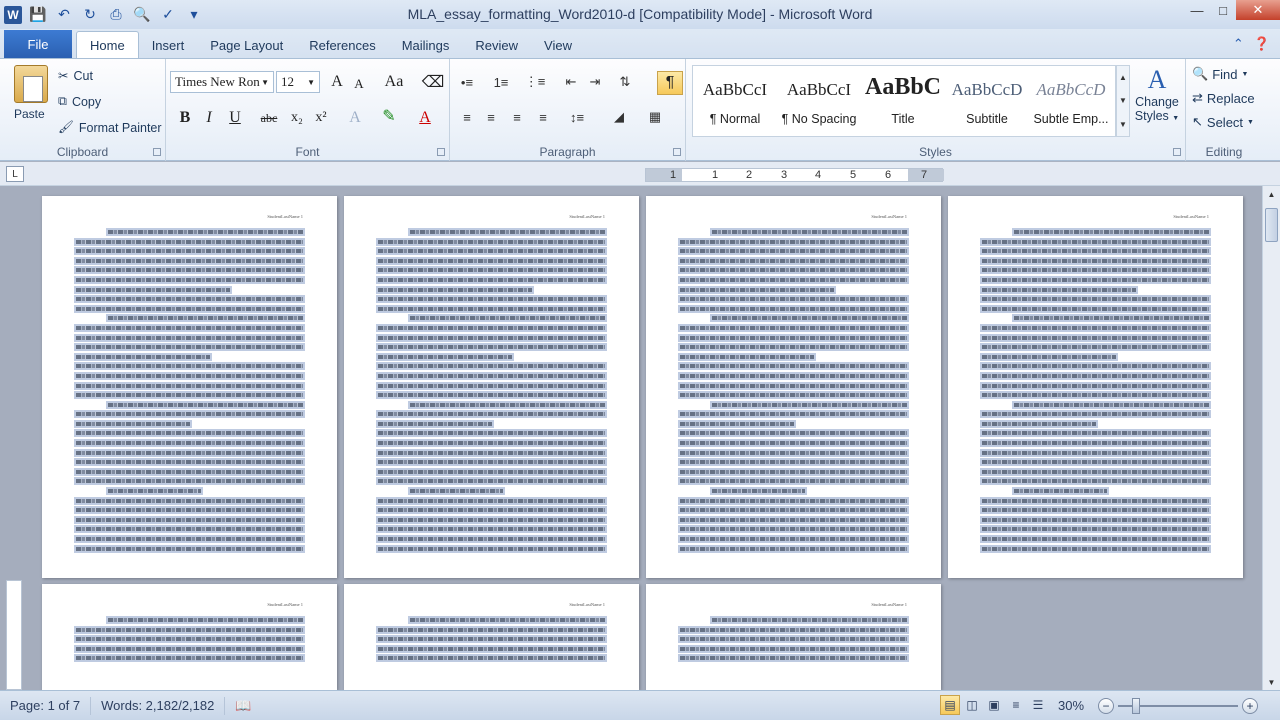 This screenshot has width=1280, height=720. What do you see at coordinates (209, 118) in the screenshot?
I see `italic-button: I` at bounding box center [209, 118].